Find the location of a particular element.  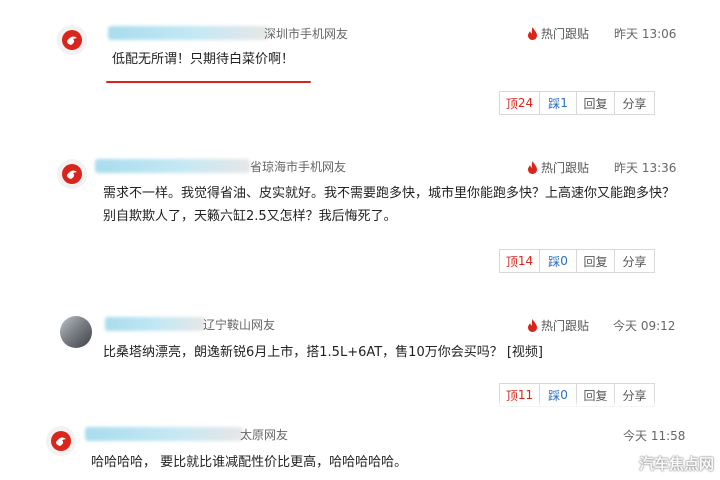

downvote-button: 踩0 is located at coordinates (558, 261).